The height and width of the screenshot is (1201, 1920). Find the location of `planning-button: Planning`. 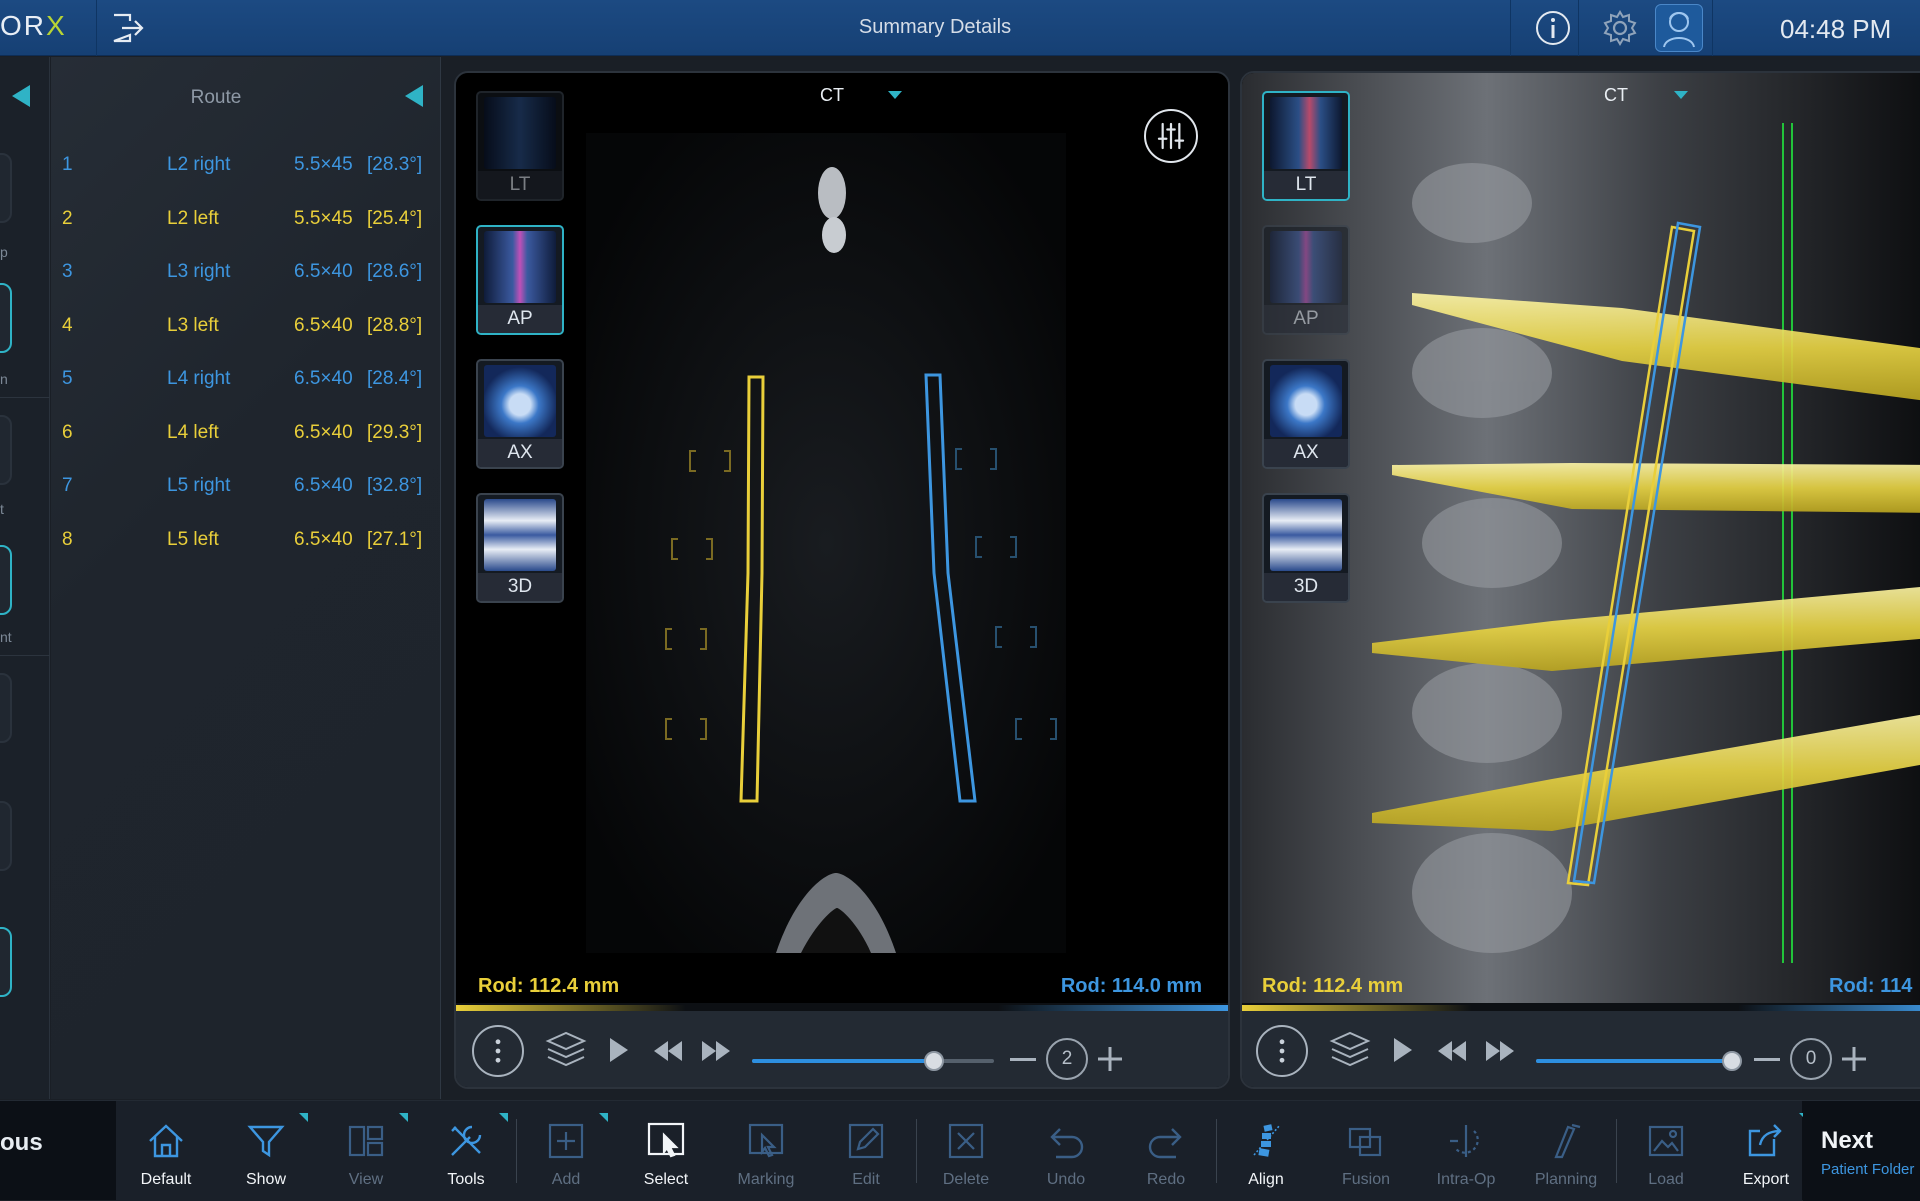

planning-button: Planning is located at coordinates (1566, 1151).